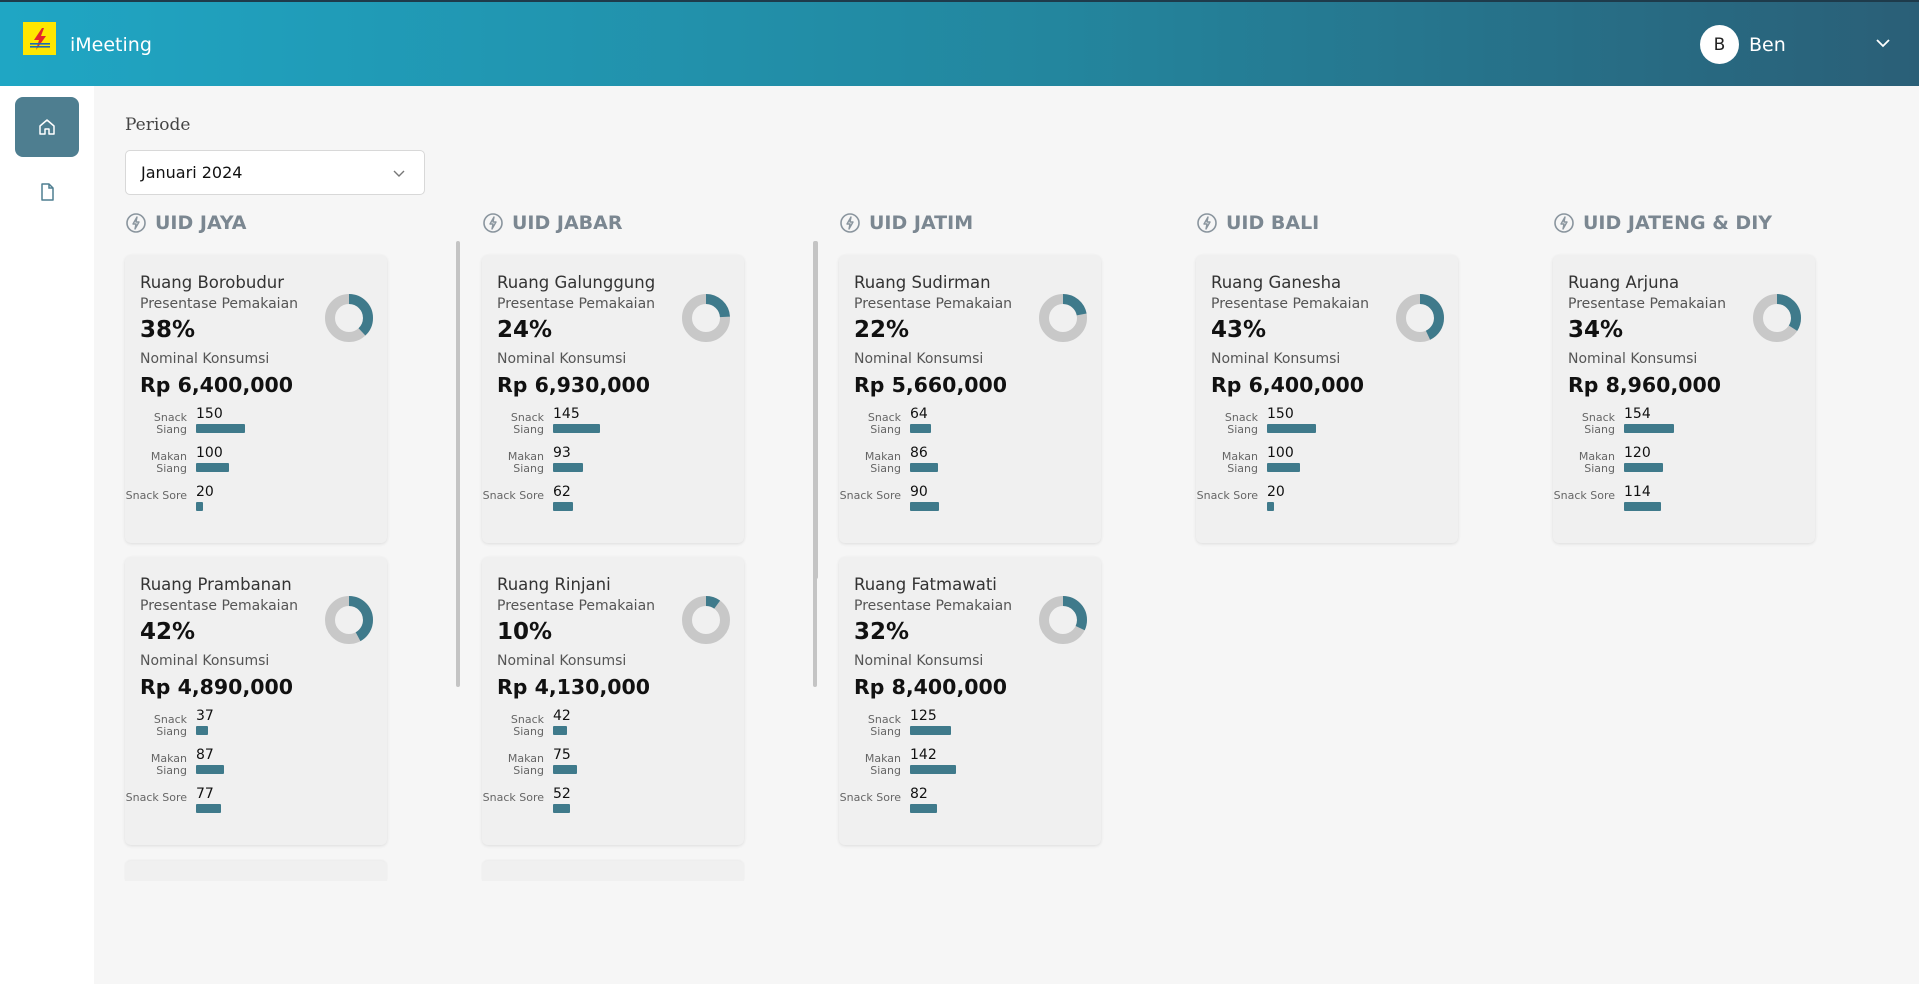  Describe the element at coordinates (256, 421) in the screenshot. I see `consumption-row: Snack Siang 150` at that location.